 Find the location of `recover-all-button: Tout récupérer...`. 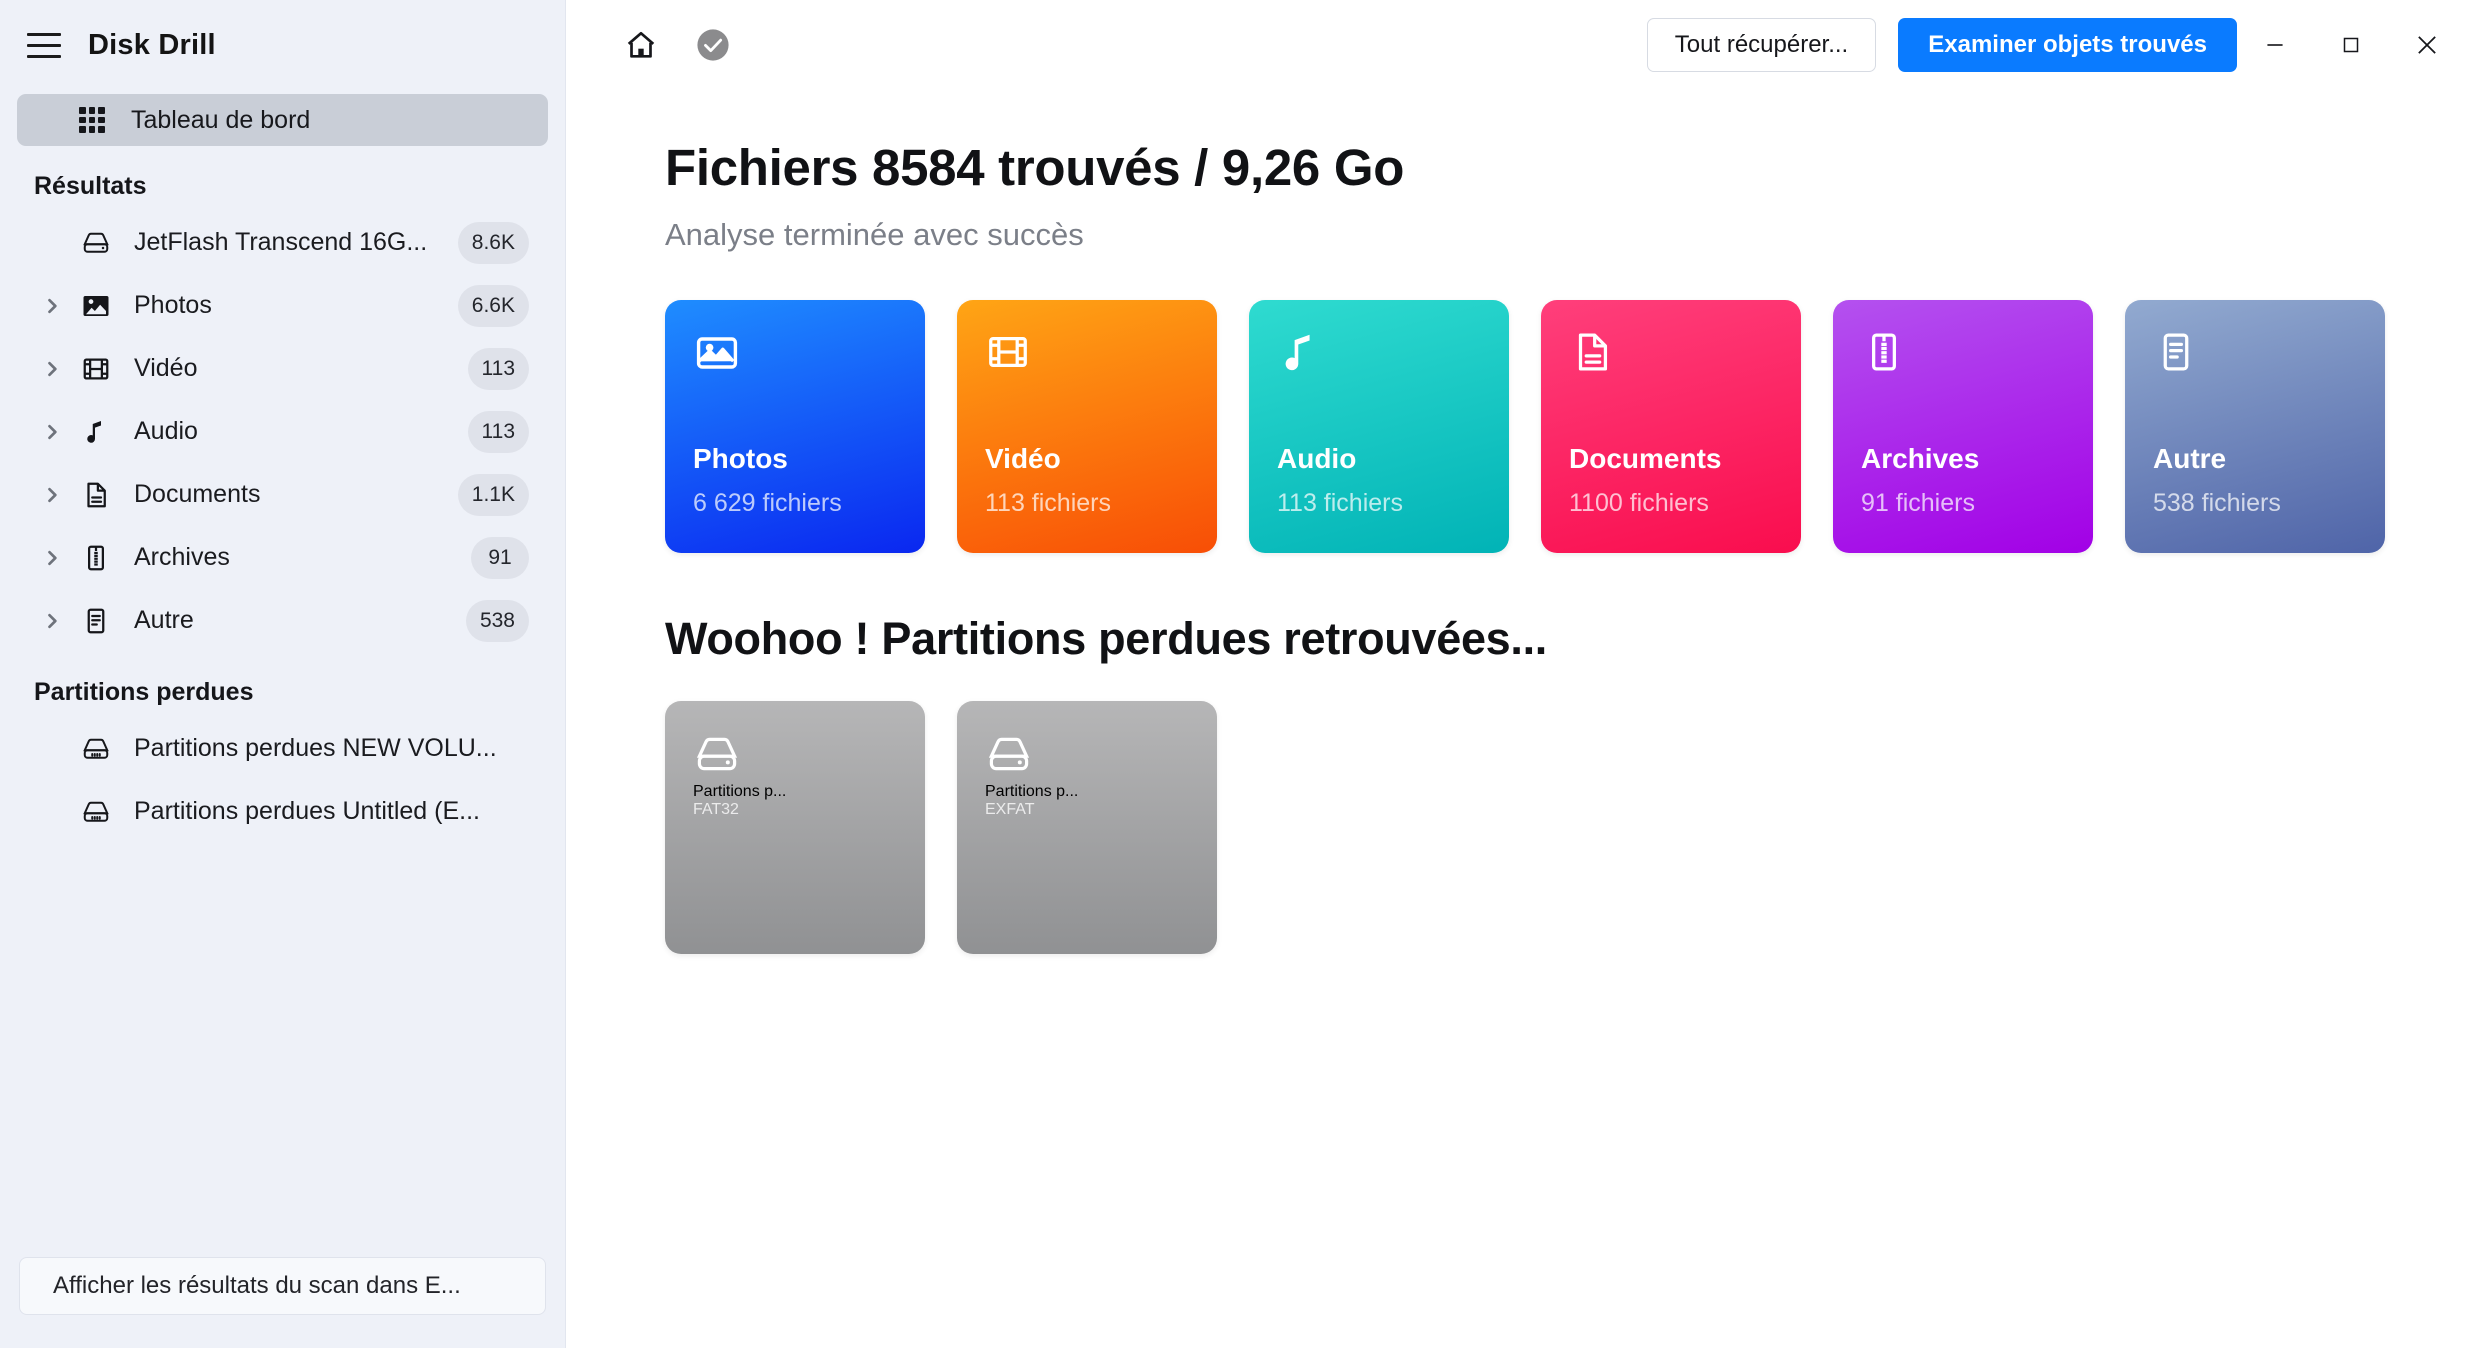

recover-all-button: Tout récupérer... is located at coordinates (1761, 45).